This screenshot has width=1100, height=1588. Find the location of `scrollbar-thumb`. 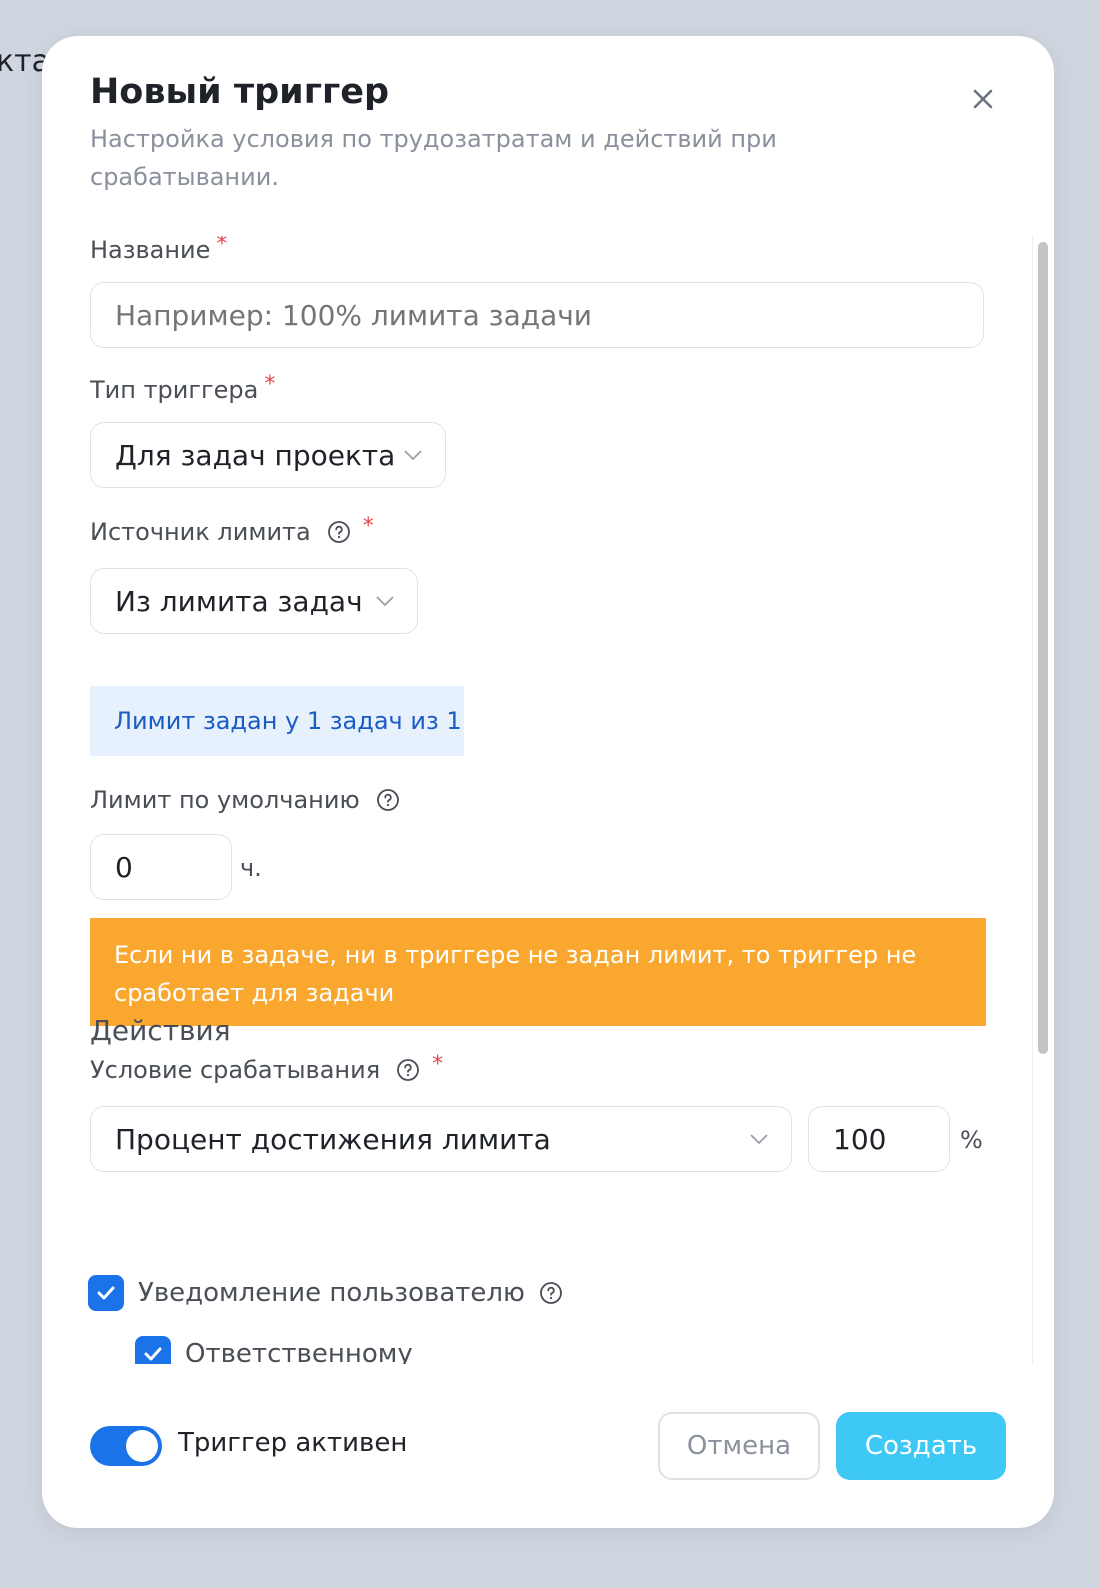

scrollbar-thumb is located at coordinates (1043, 648).